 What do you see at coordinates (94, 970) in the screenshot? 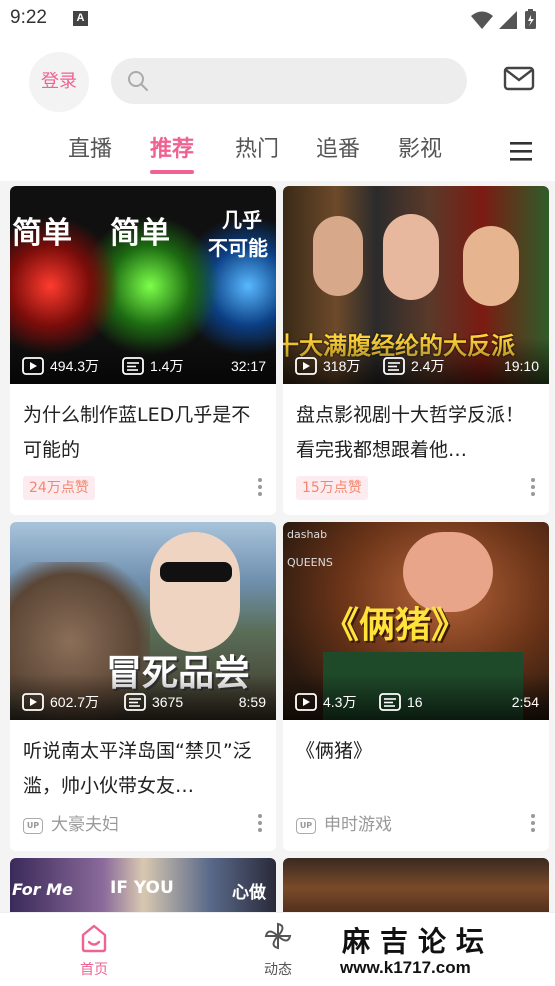
I see `nav-home-label: 首页` at bounding box center [94, 970].